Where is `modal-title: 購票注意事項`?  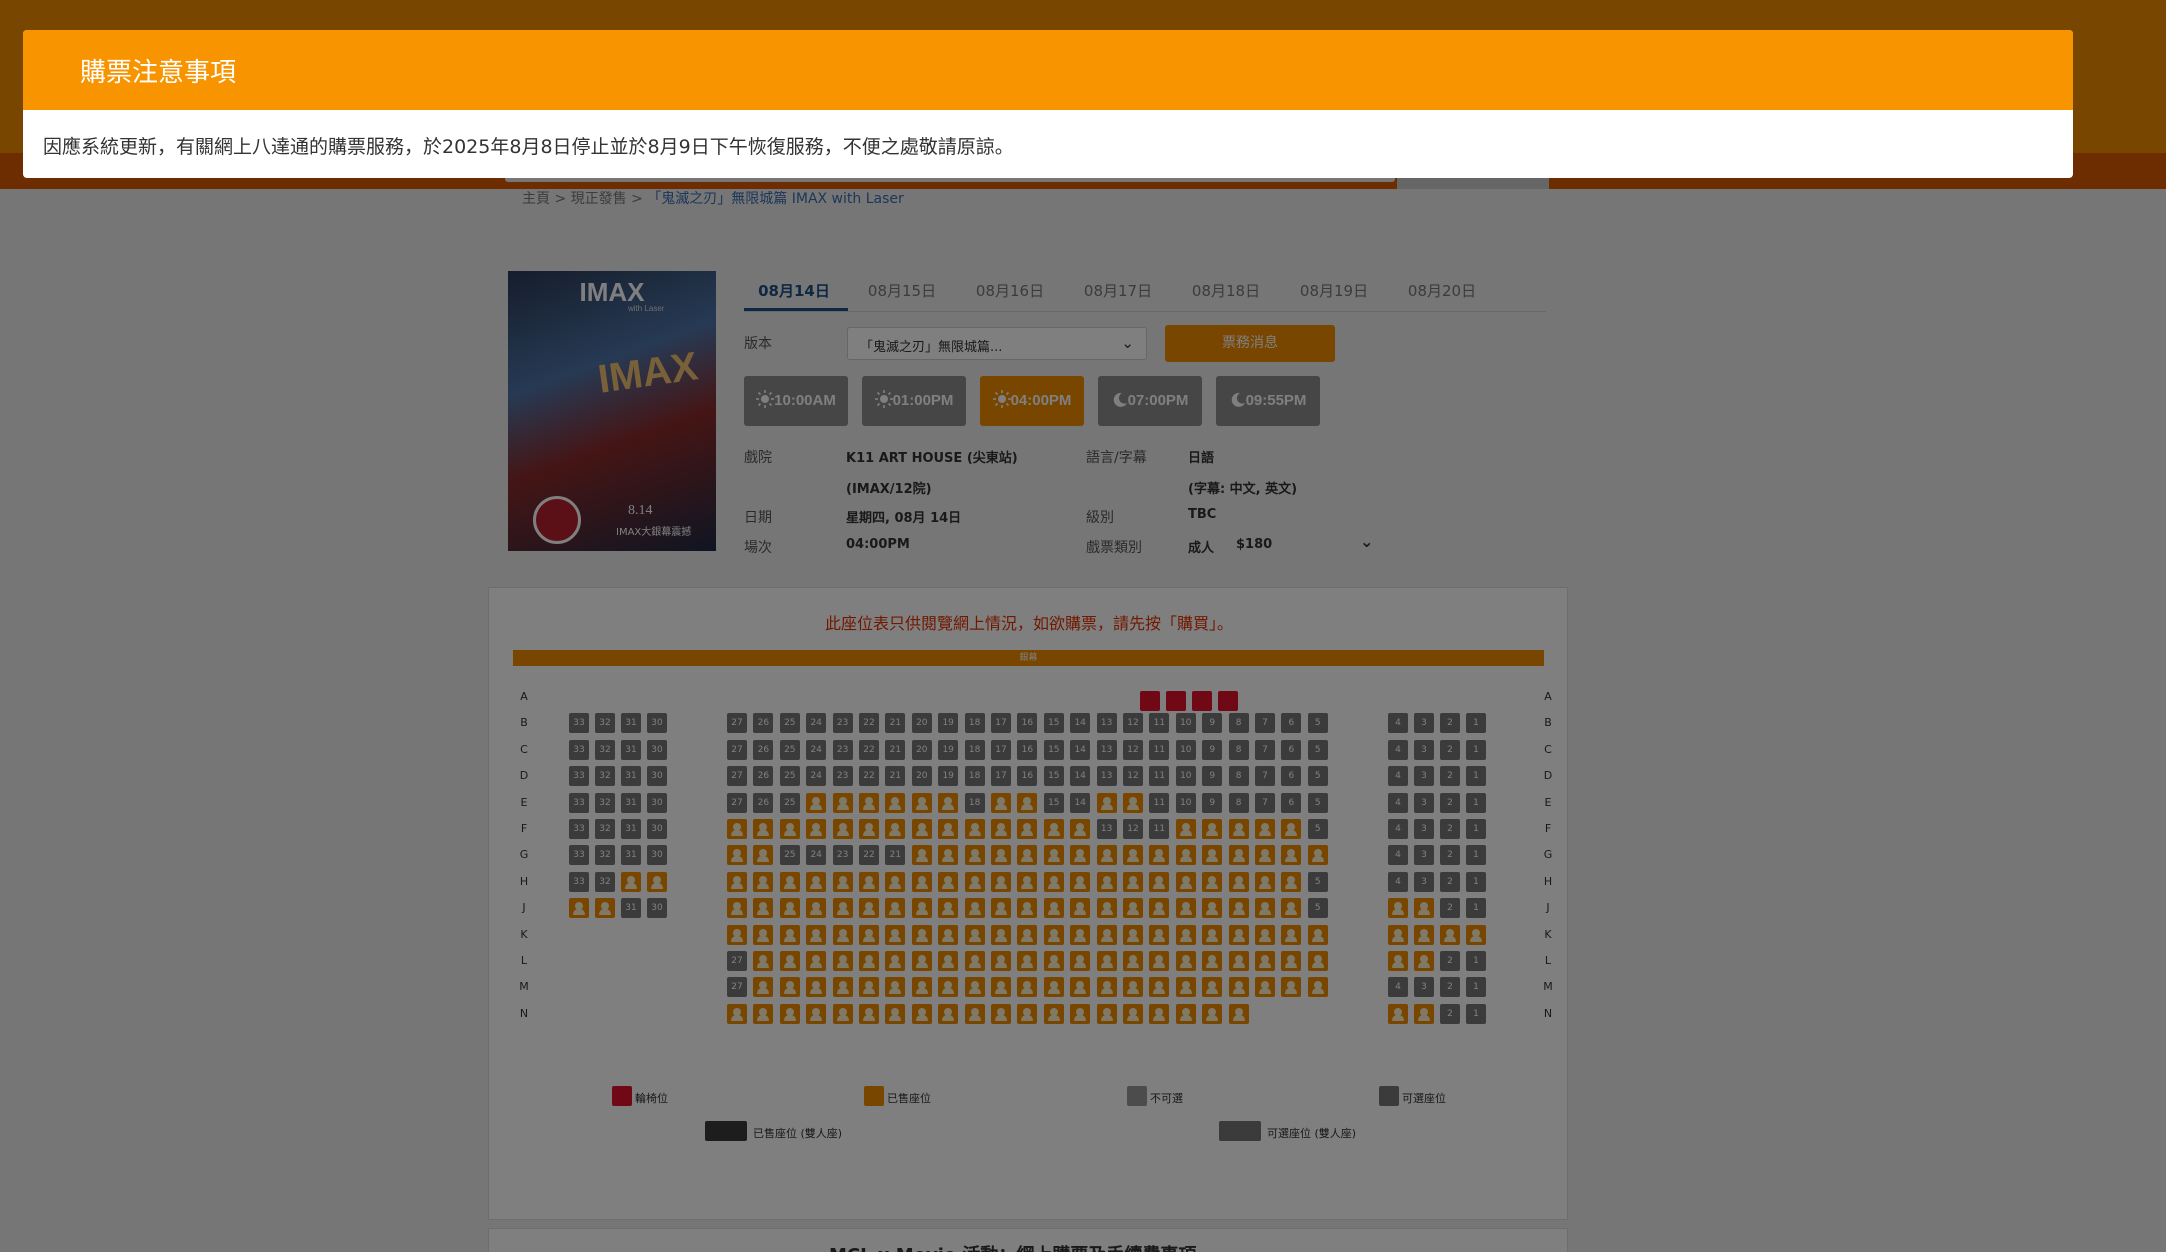
modal-title: 購票注意事項 is located at coordinates (158, 73).